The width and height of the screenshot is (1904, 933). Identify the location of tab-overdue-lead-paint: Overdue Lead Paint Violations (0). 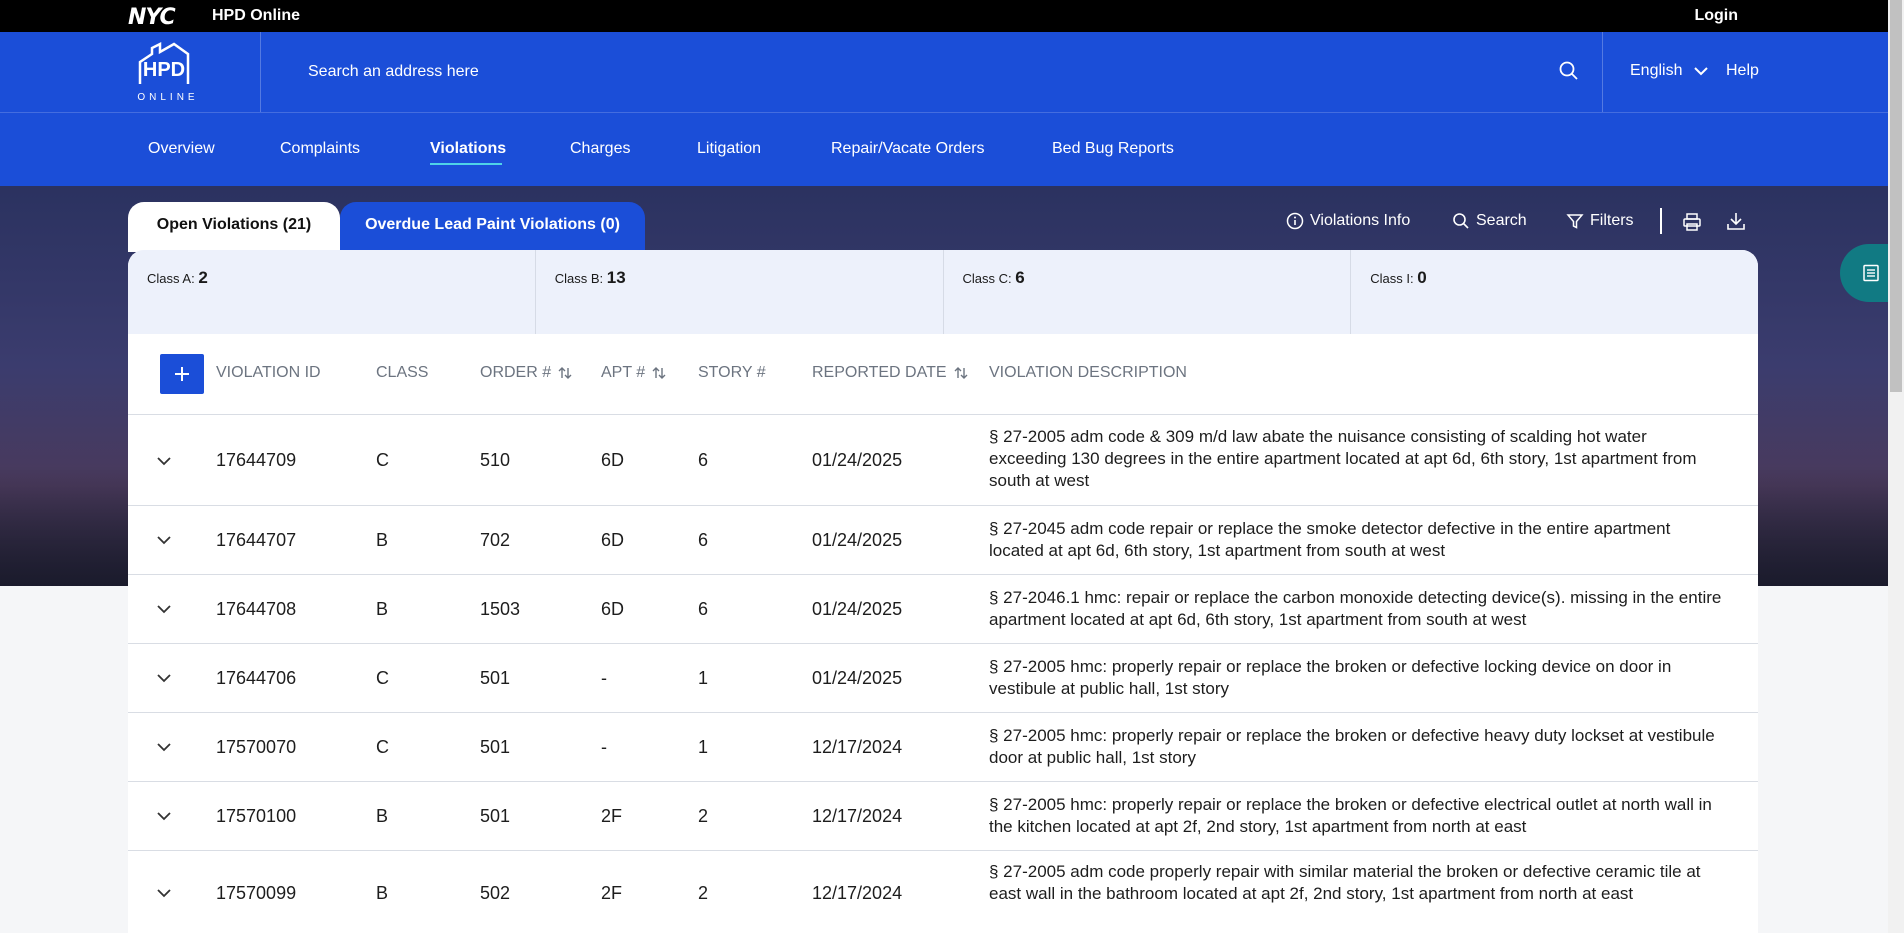
(492, 227).